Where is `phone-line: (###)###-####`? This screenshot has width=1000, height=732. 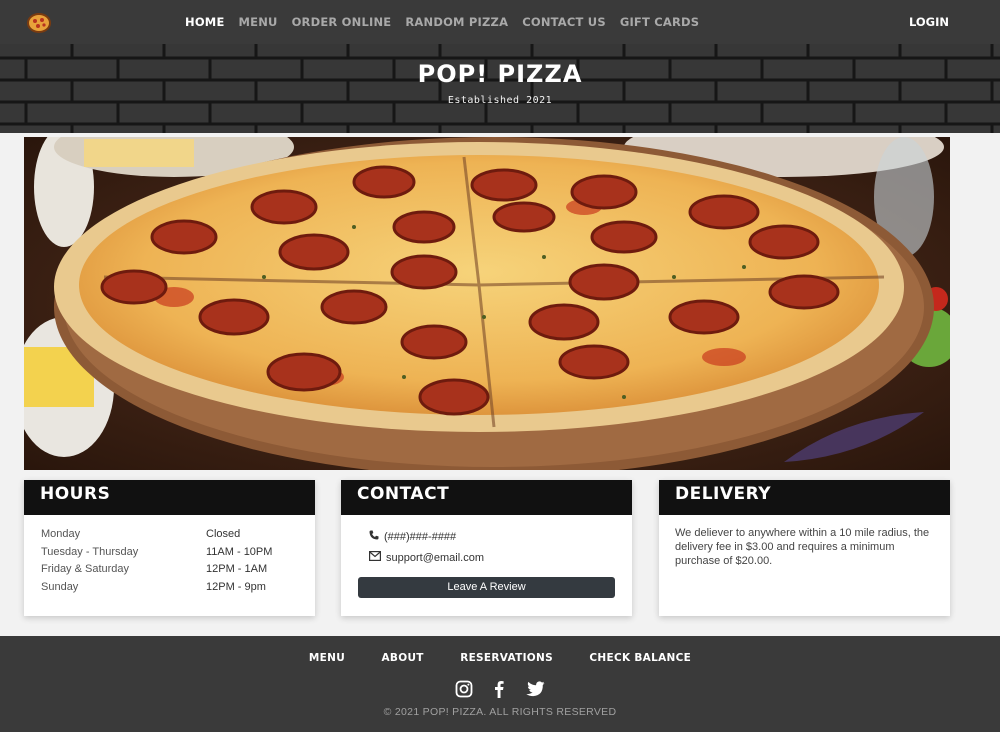 phone-line: (###)###-#### is located at coordinates (412, 536).